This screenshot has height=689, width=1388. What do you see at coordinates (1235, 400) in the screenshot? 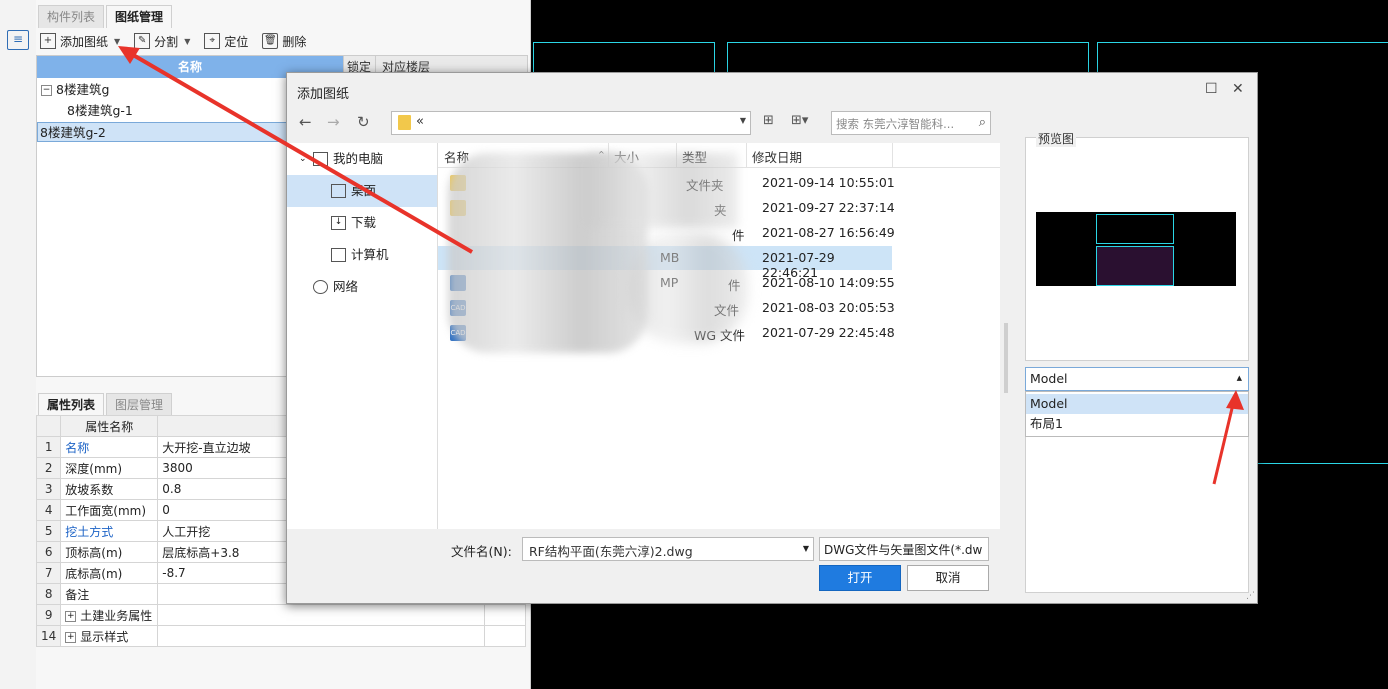
I see `arrow-head` at bounding box center [1235, 400].